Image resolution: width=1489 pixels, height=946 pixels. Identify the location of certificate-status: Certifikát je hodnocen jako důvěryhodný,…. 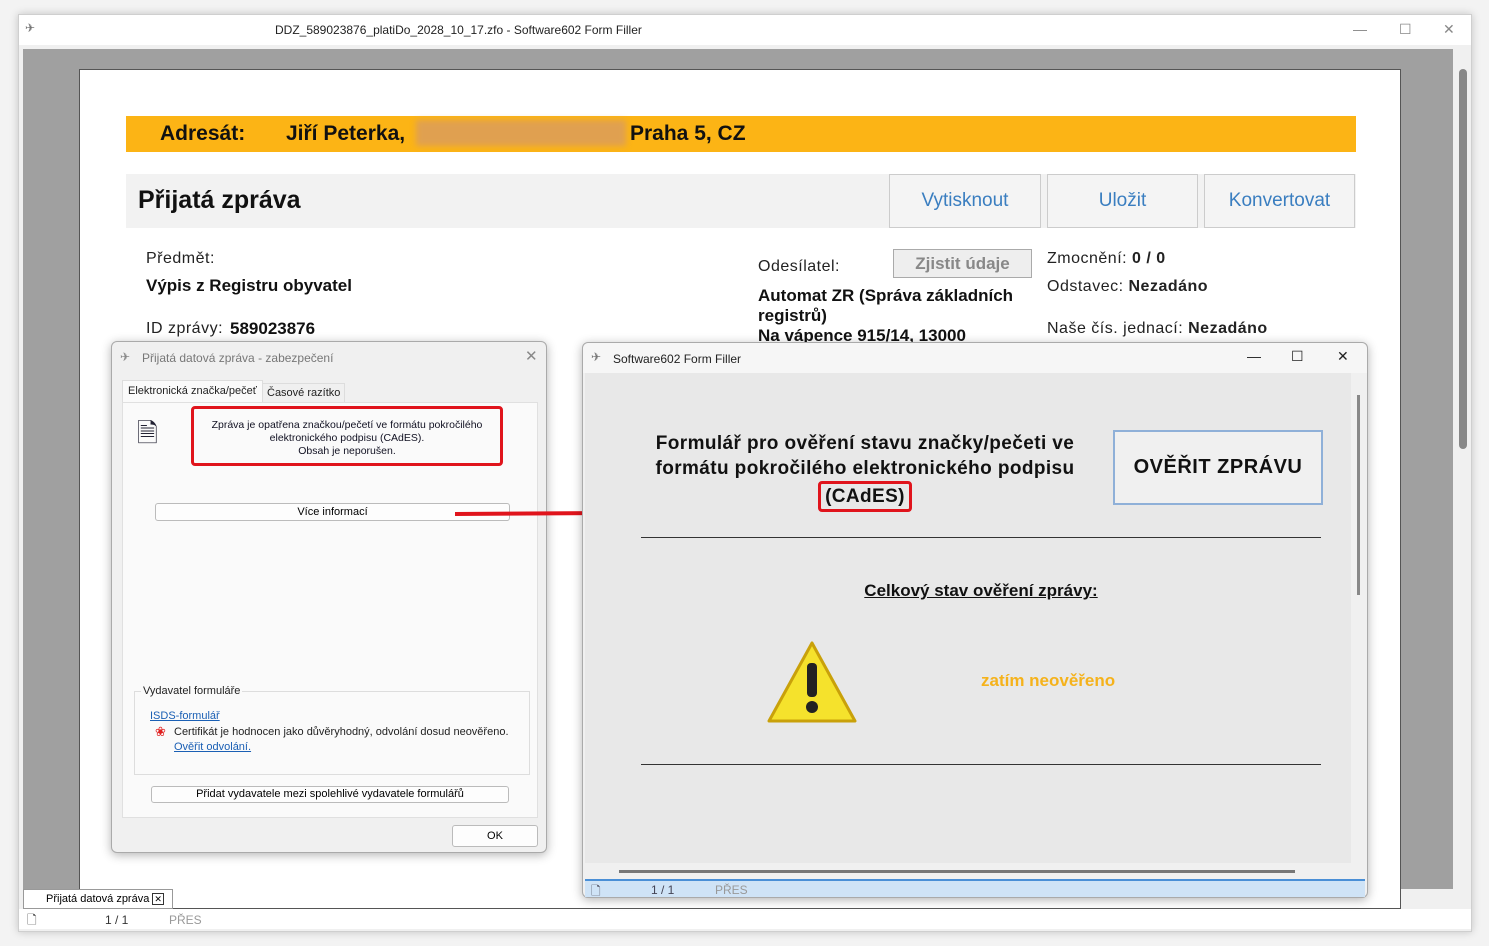
(341, 732).